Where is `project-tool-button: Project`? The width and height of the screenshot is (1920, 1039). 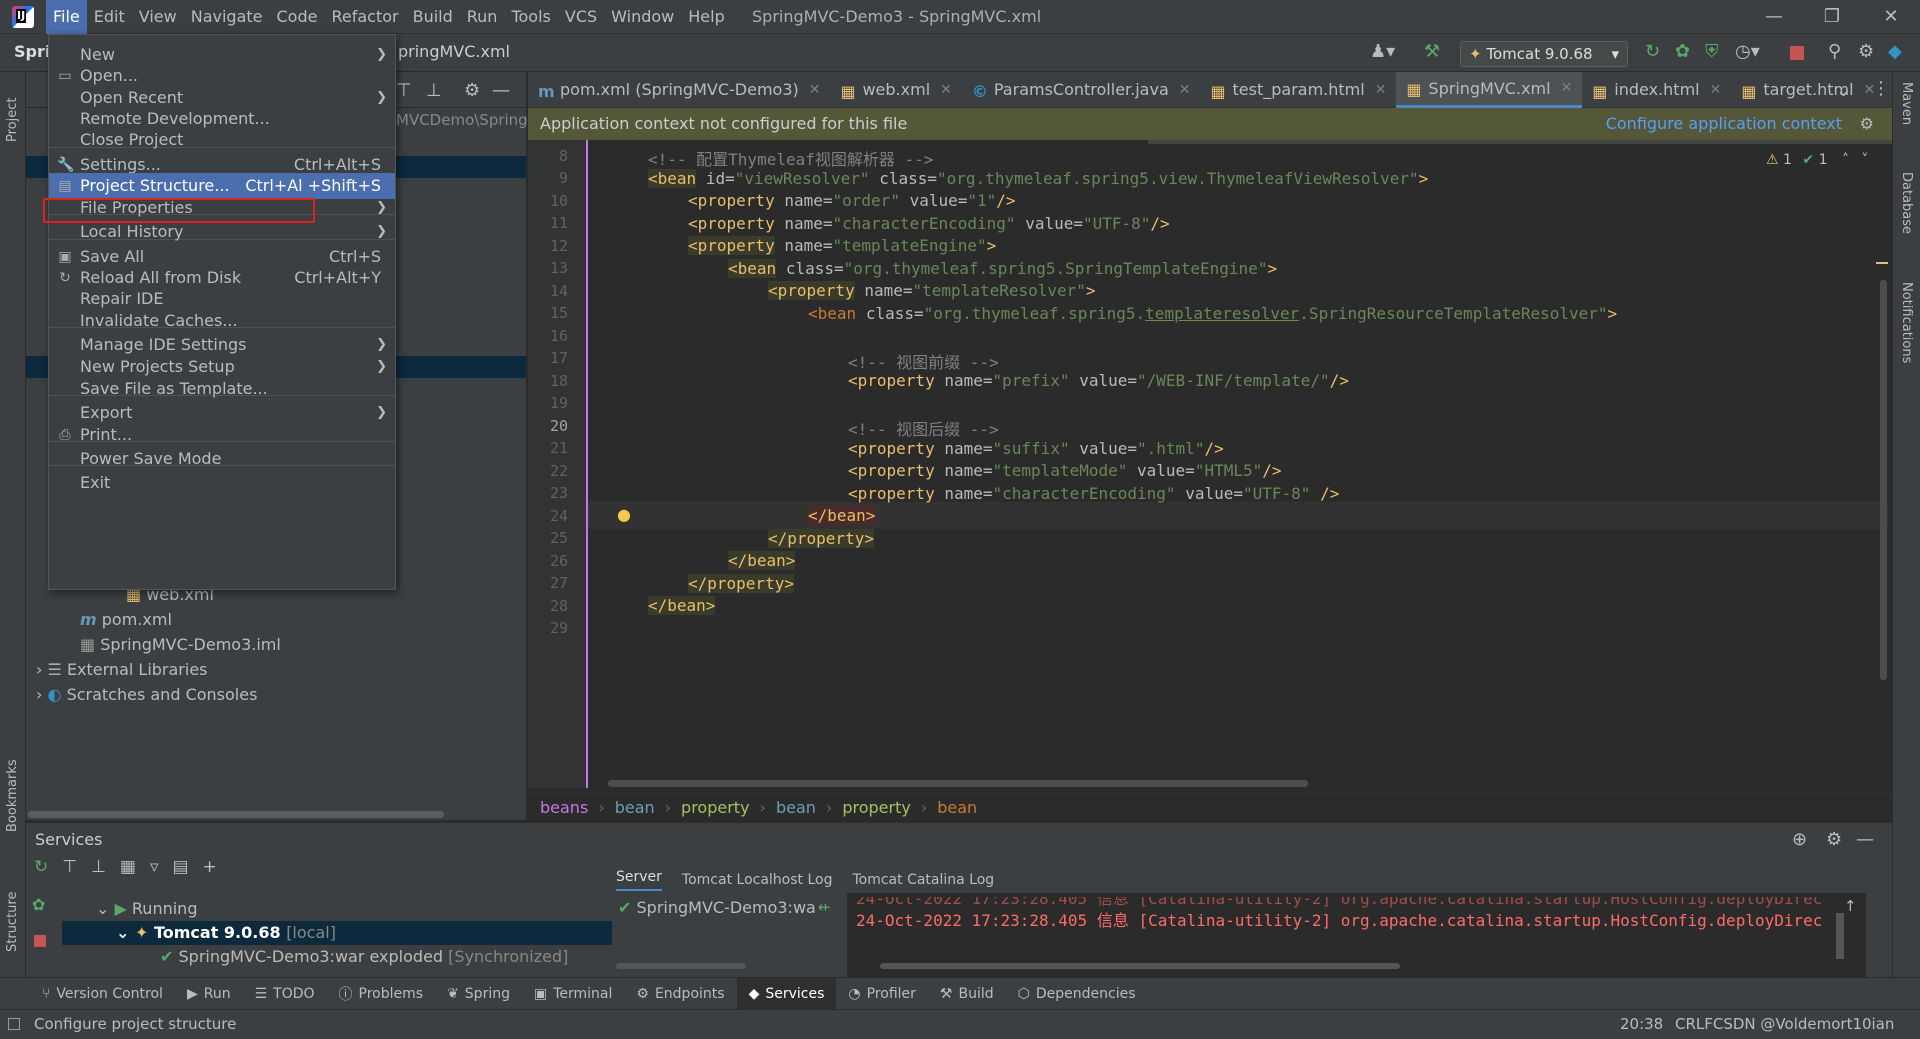 project-tool-button: Project is located at coordinates (12, 112).